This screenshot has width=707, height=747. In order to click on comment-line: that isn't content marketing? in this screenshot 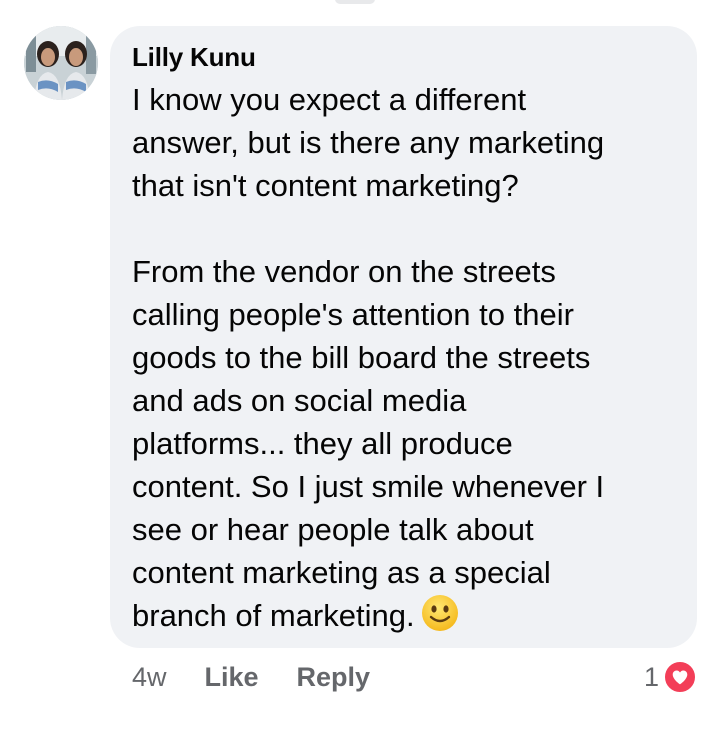, I will do `click(325, 185)`.